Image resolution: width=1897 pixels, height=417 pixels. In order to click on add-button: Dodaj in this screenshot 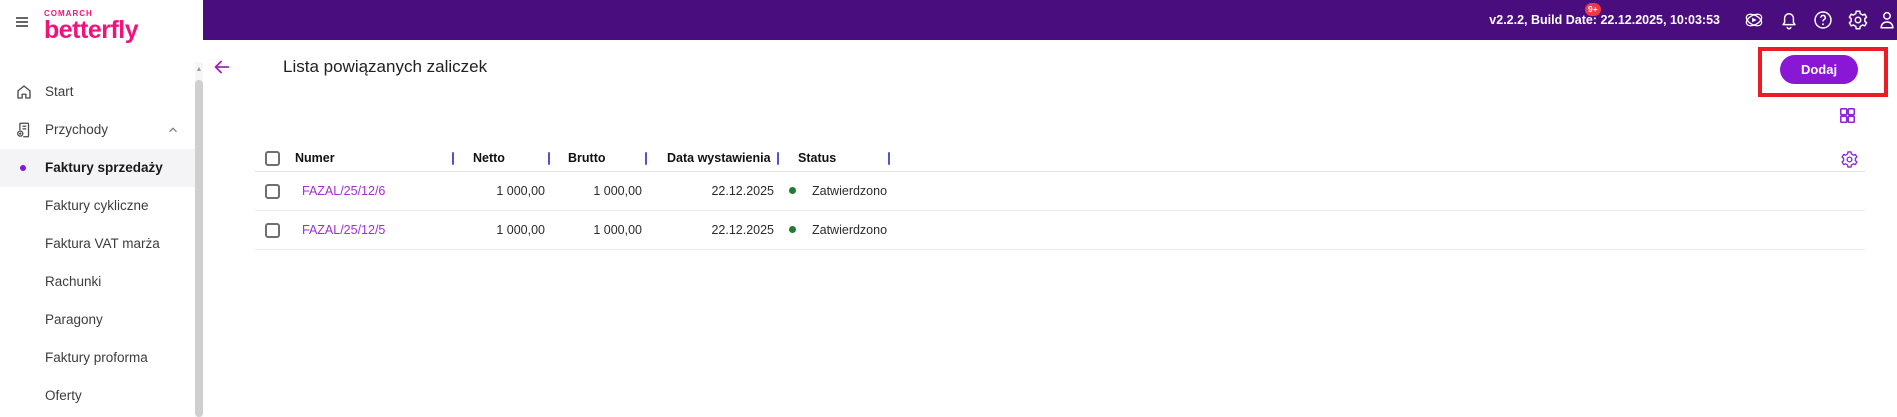, I will do `click(1819, 69)`.